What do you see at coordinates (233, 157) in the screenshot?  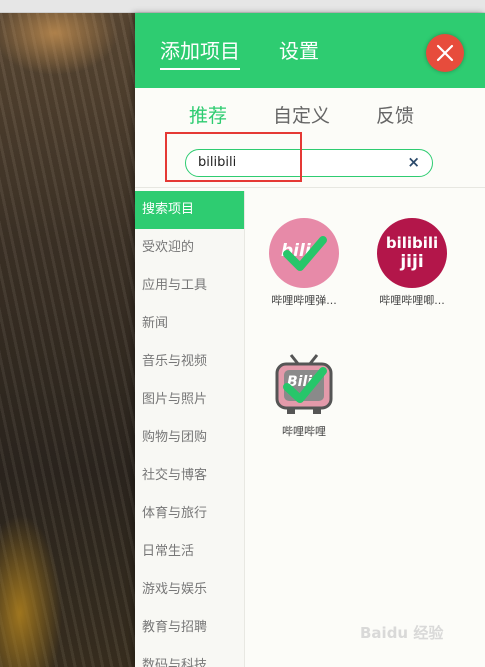 I see `highlight-annotation` at bounding box center [233, 157].